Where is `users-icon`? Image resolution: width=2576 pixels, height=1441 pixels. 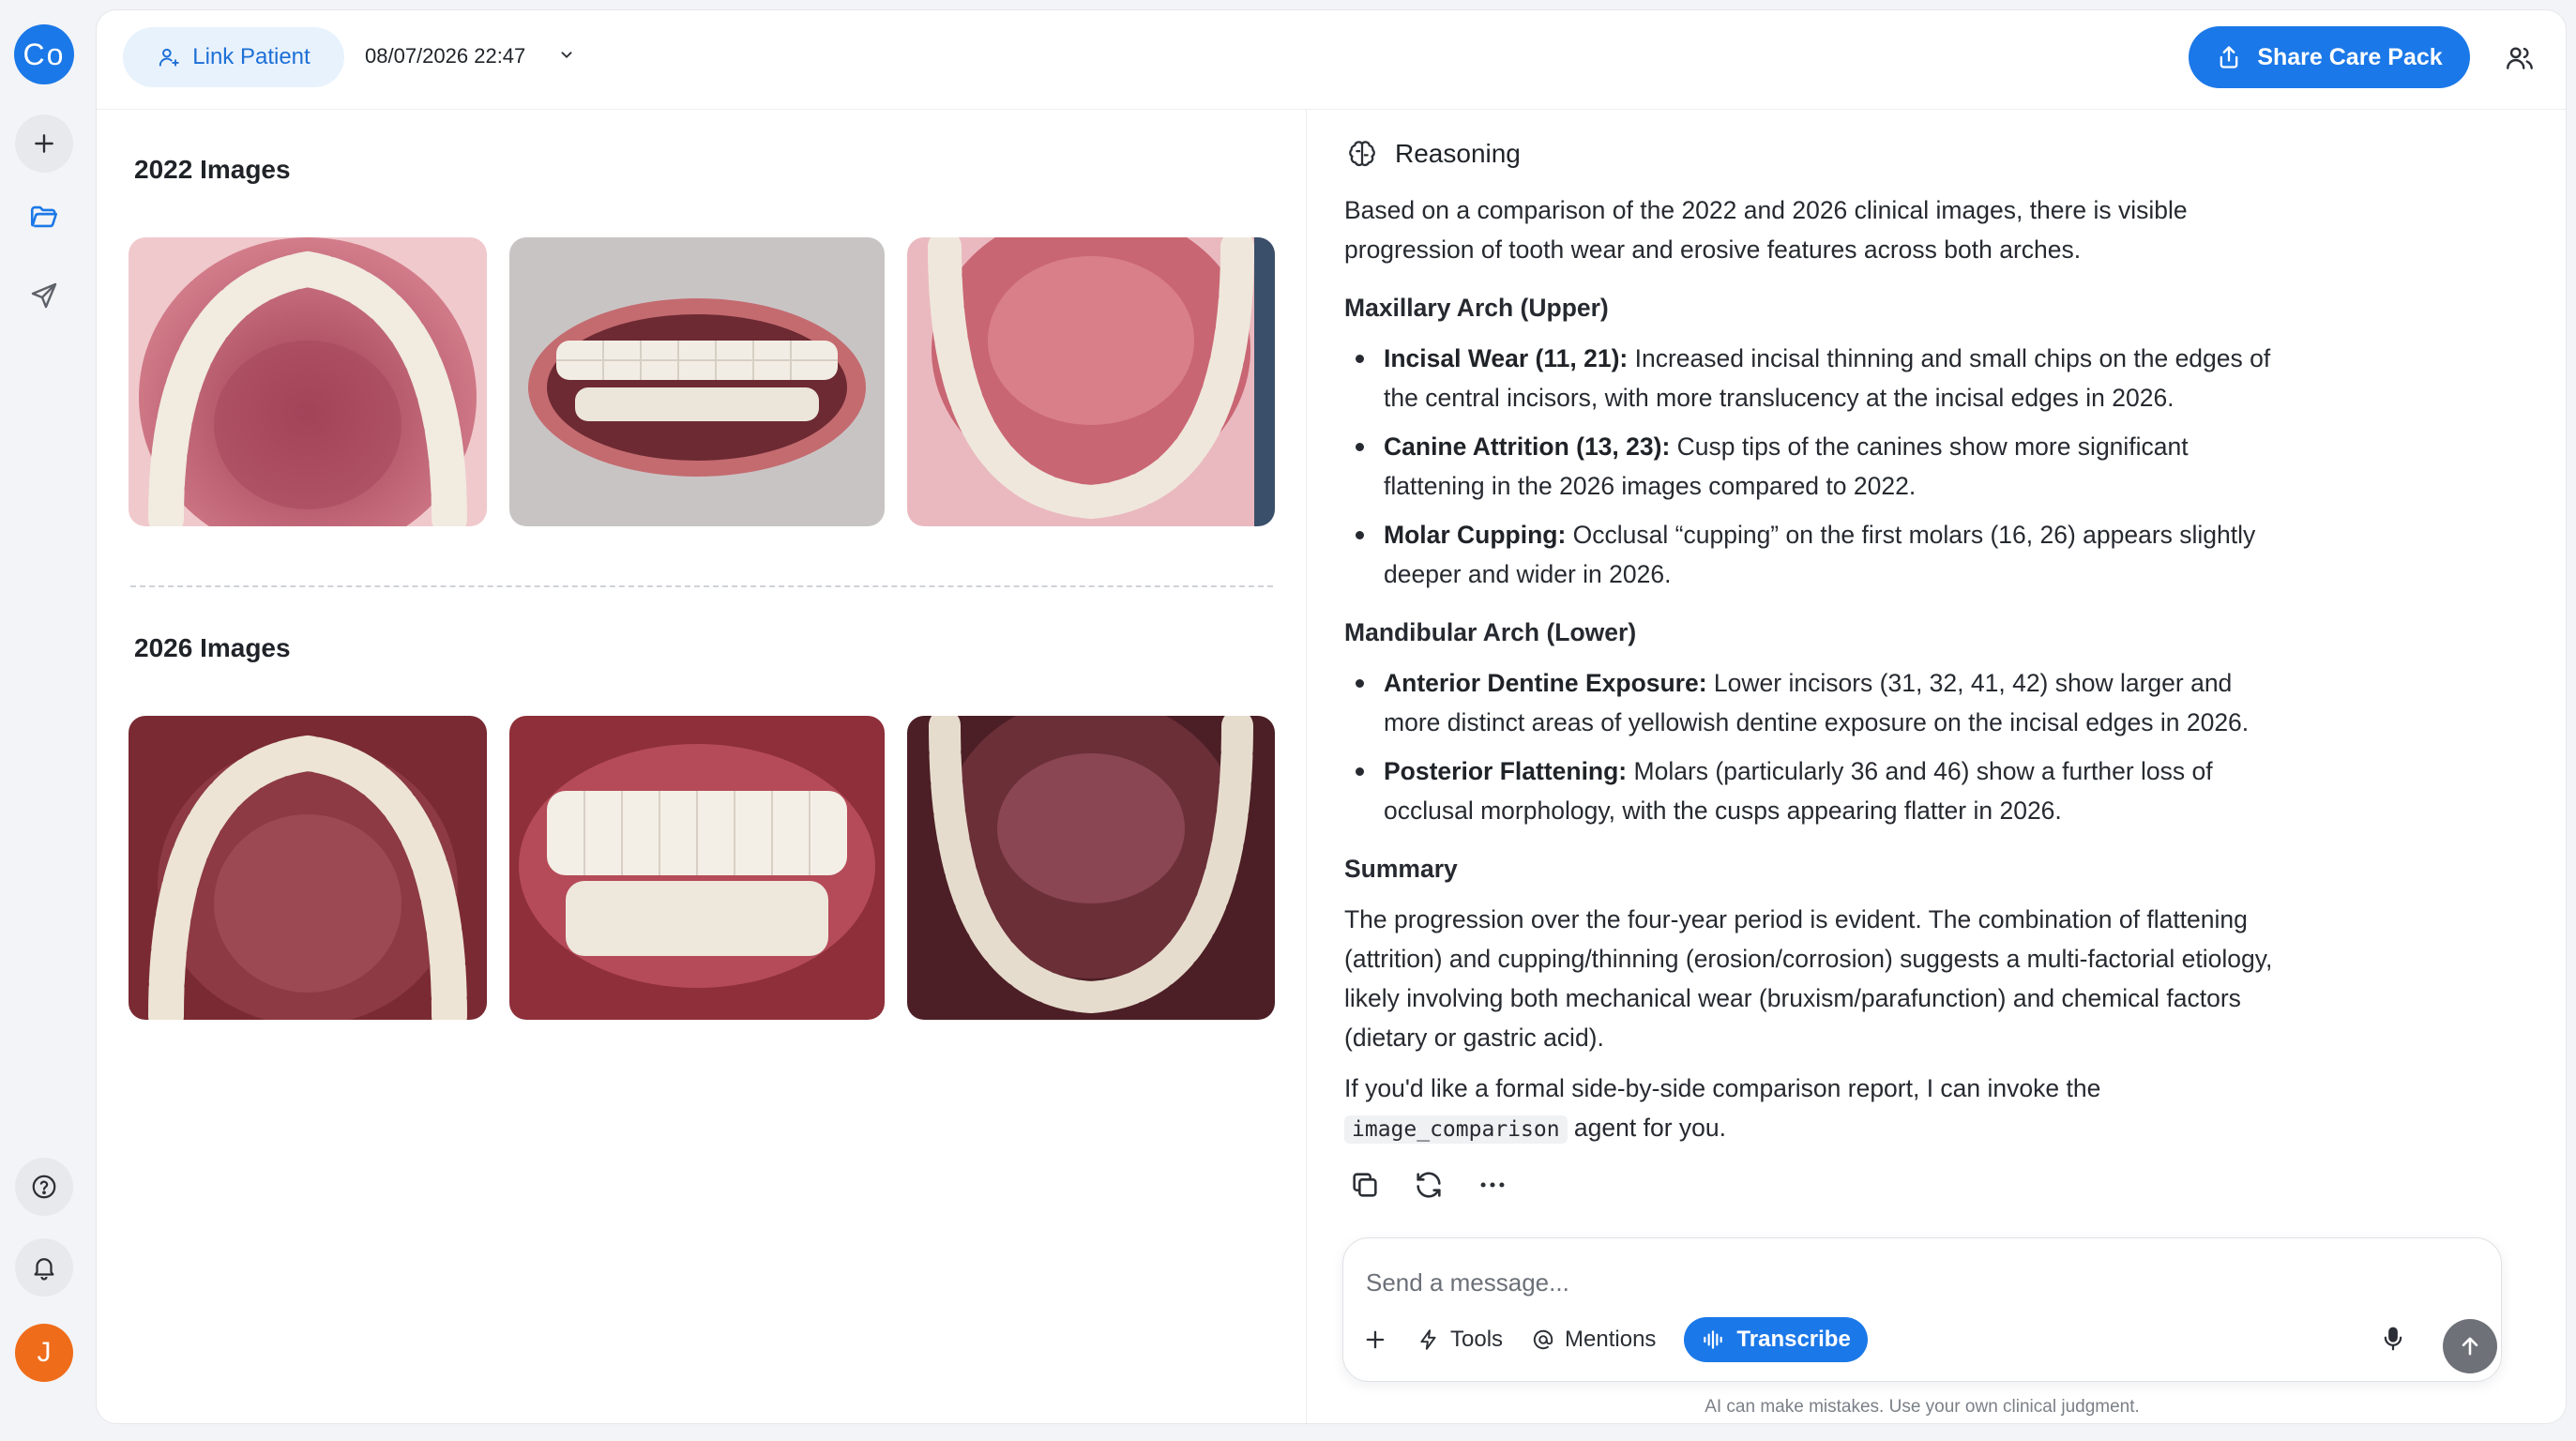 users-icon is located at coordinates (2520, 58).